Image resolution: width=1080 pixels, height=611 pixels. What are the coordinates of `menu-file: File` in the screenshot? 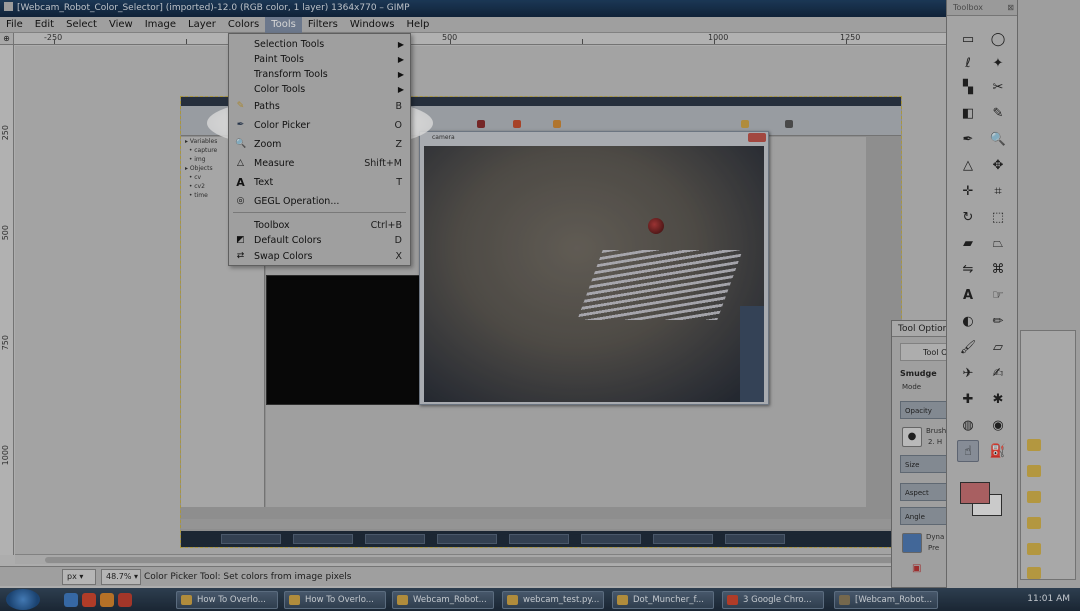 It's located at (14, 25).